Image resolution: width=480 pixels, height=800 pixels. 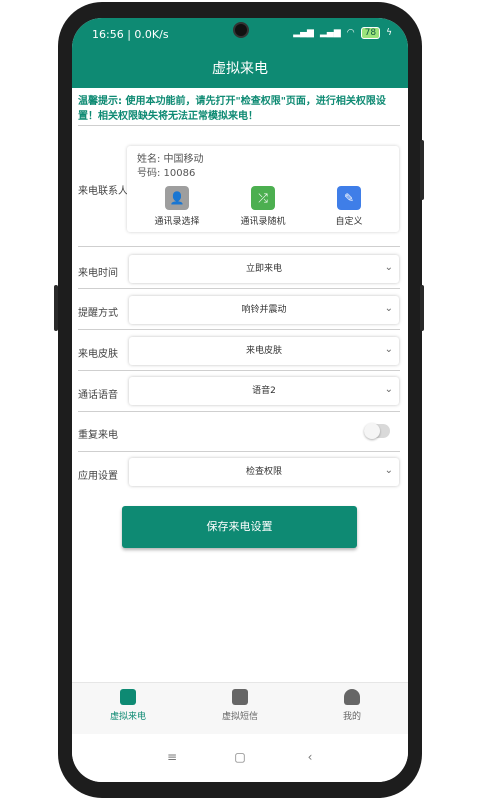 I want to click on tab-mine: 我的, so click(x=352, y=705).